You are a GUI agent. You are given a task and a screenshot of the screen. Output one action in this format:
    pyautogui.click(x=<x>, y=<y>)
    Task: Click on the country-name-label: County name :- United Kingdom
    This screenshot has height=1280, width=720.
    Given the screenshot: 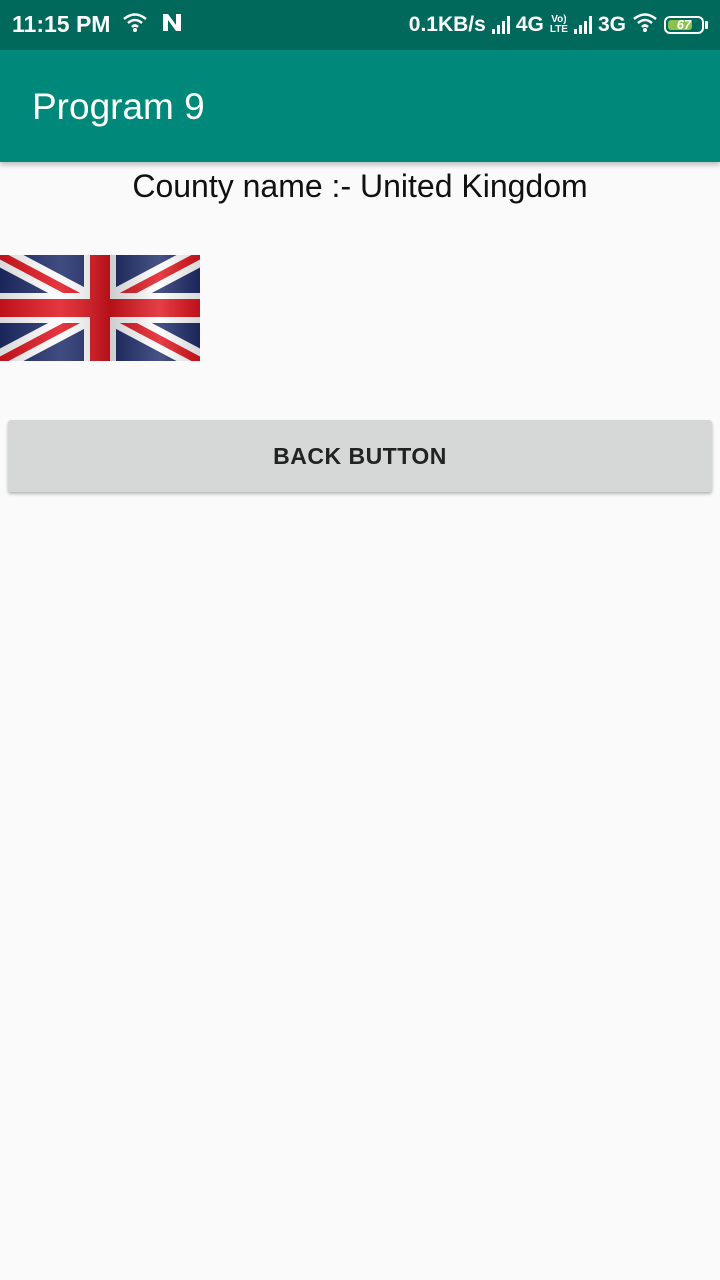 What is the action you would take?
    pyautogui.click(x=360, y=186)
    